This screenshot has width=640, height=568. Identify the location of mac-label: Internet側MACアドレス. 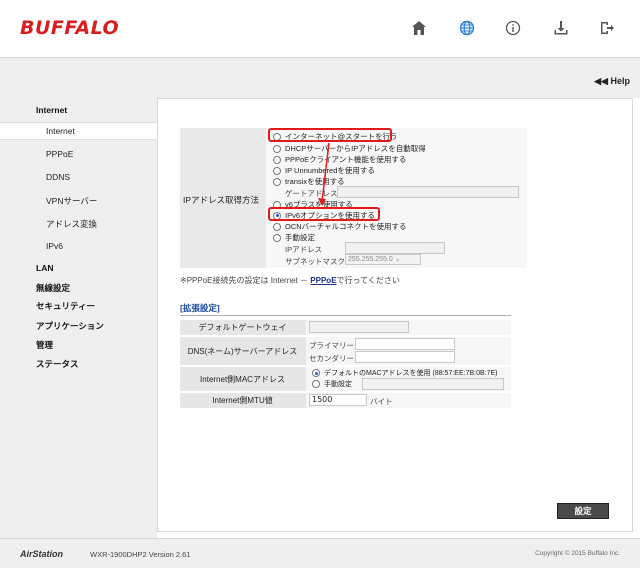
(242, 379).